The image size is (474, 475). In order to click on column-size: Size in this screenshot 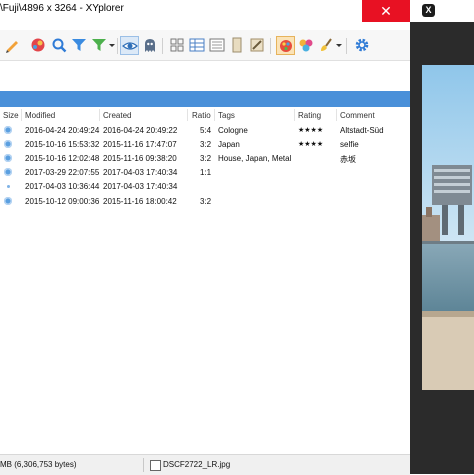, I will do `click(11, 115)`.